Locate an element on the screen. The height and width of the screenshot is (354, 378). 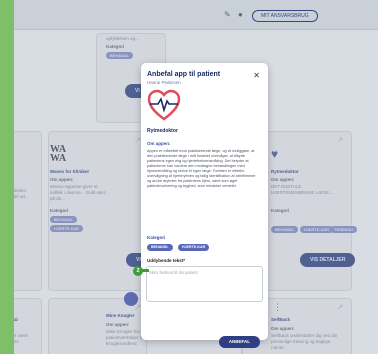
app-name: Rytmedoktor is located at coordinates (162, 131).